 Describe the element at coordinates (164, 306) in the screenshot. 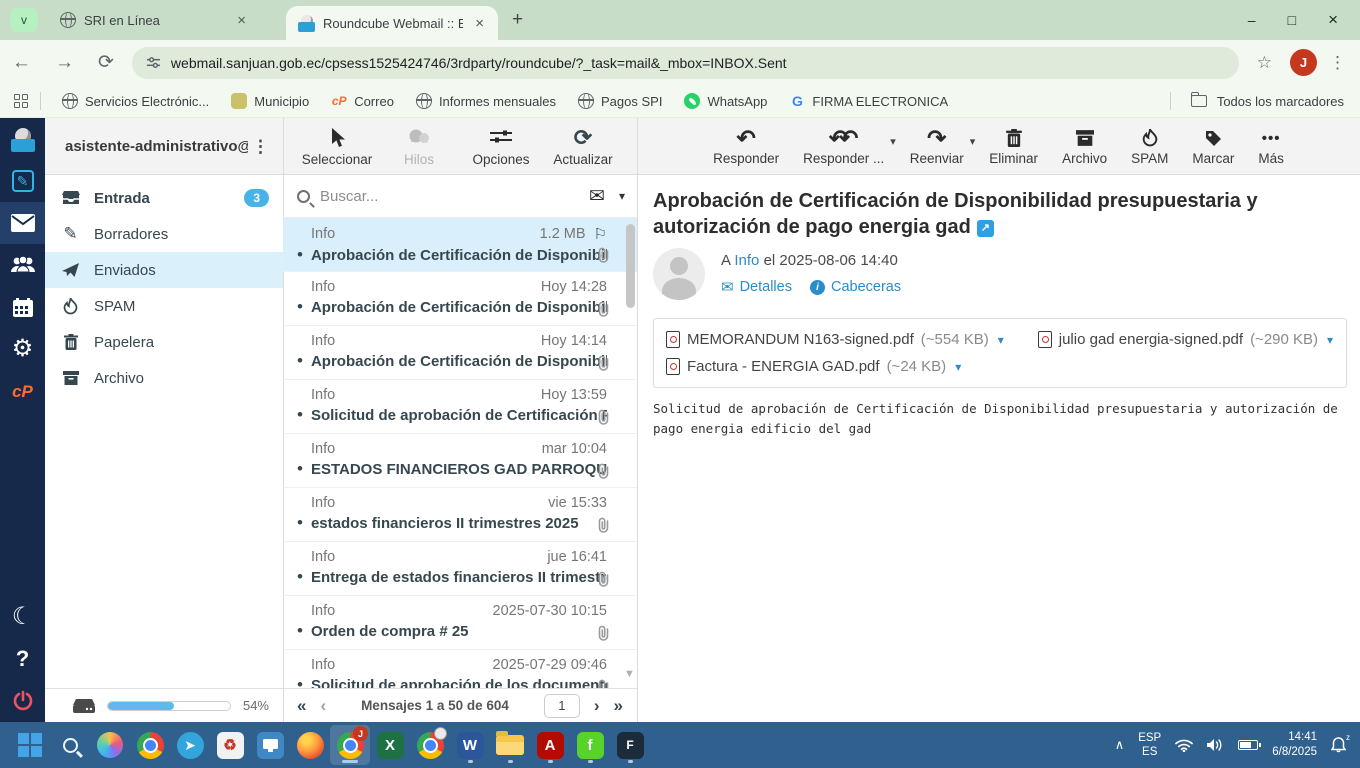

I see `folder-spam: SPAM` at that location.